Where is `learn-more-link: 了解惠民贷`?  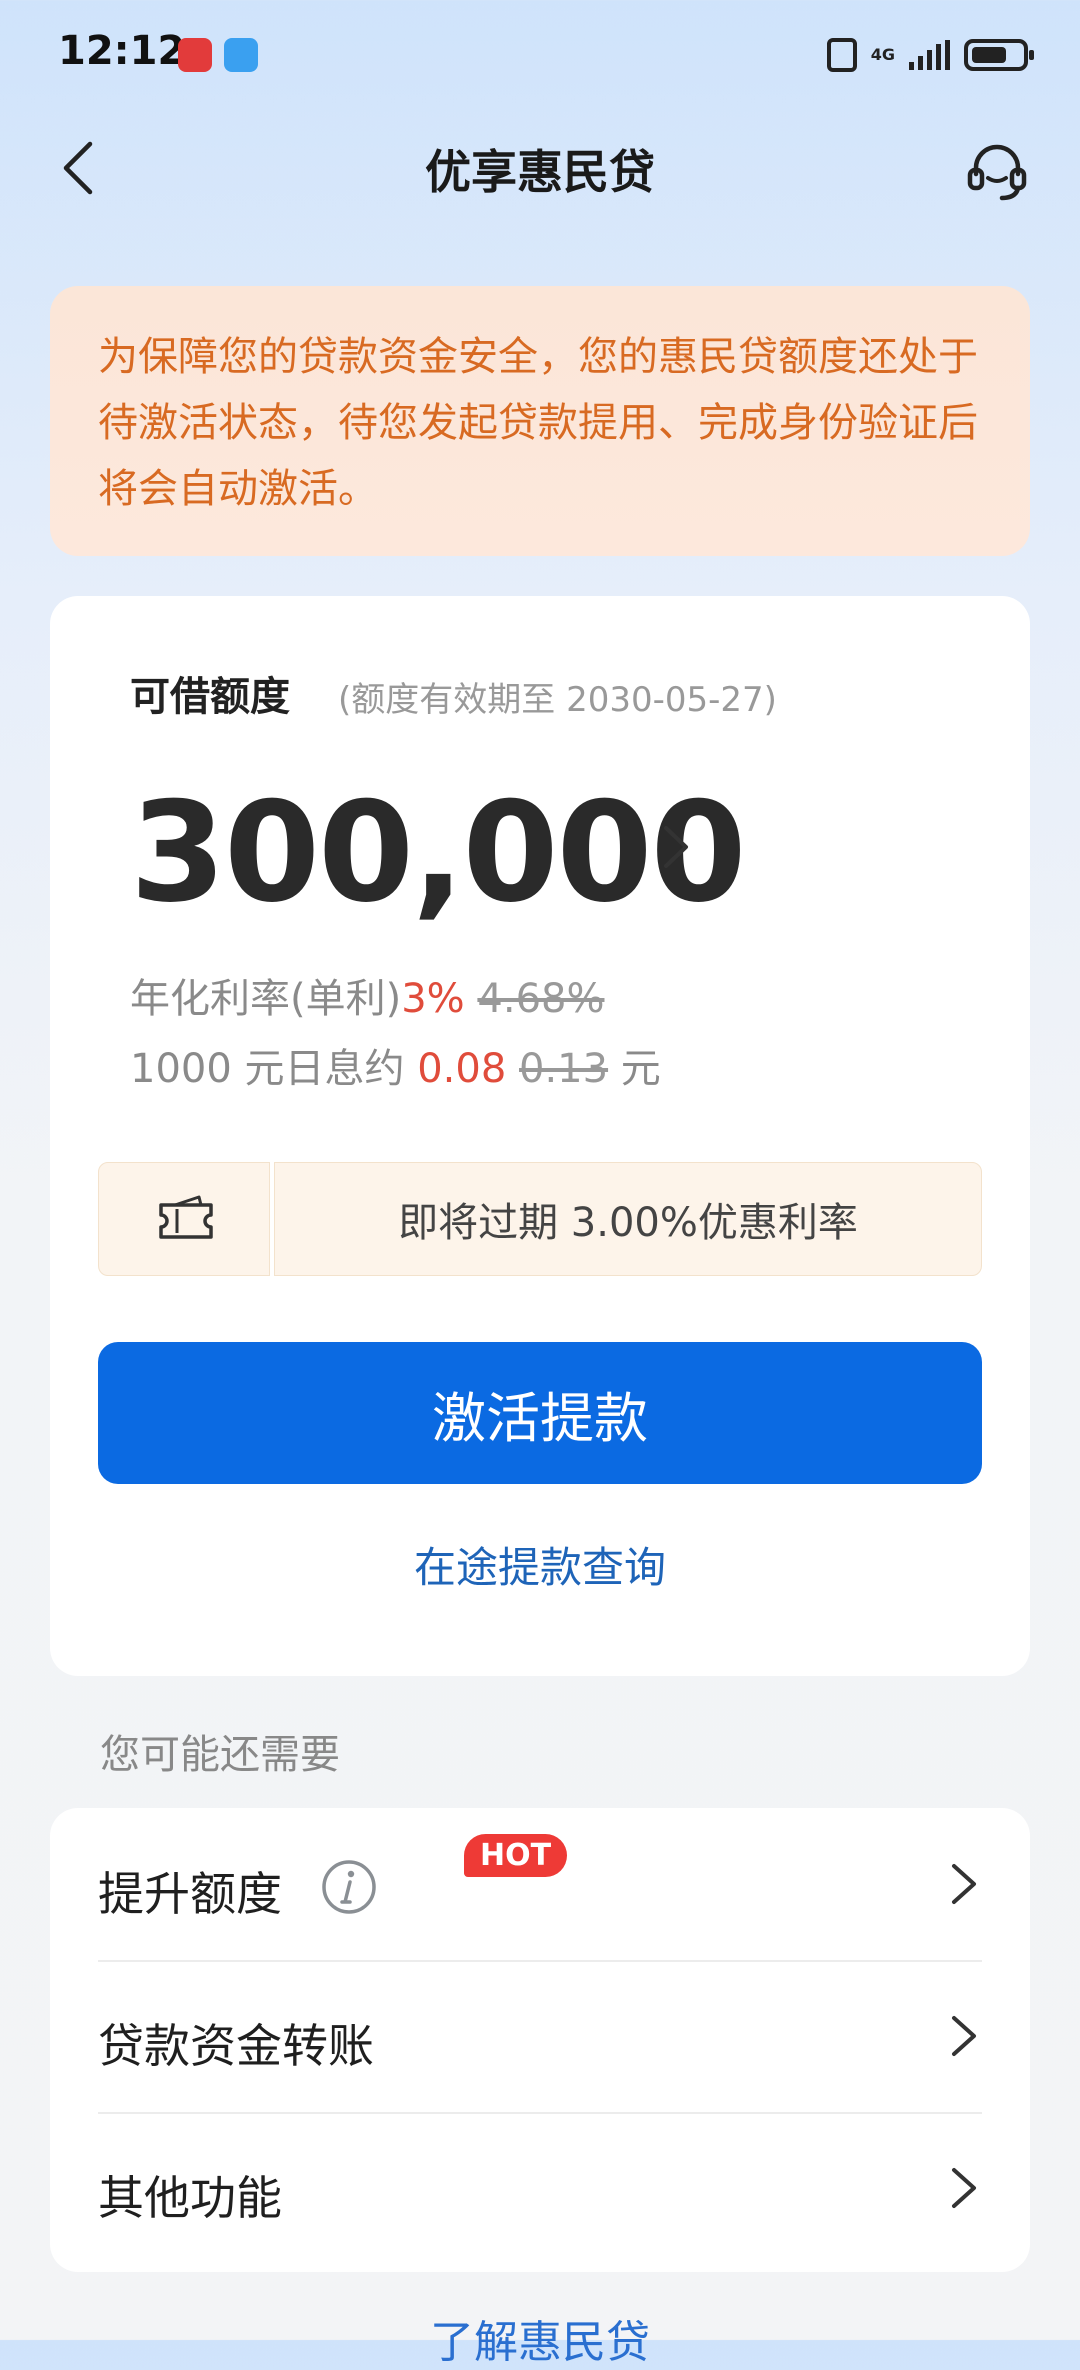
learn-more-link: 了解惠民贷 is located at coordinates (540, 2338).